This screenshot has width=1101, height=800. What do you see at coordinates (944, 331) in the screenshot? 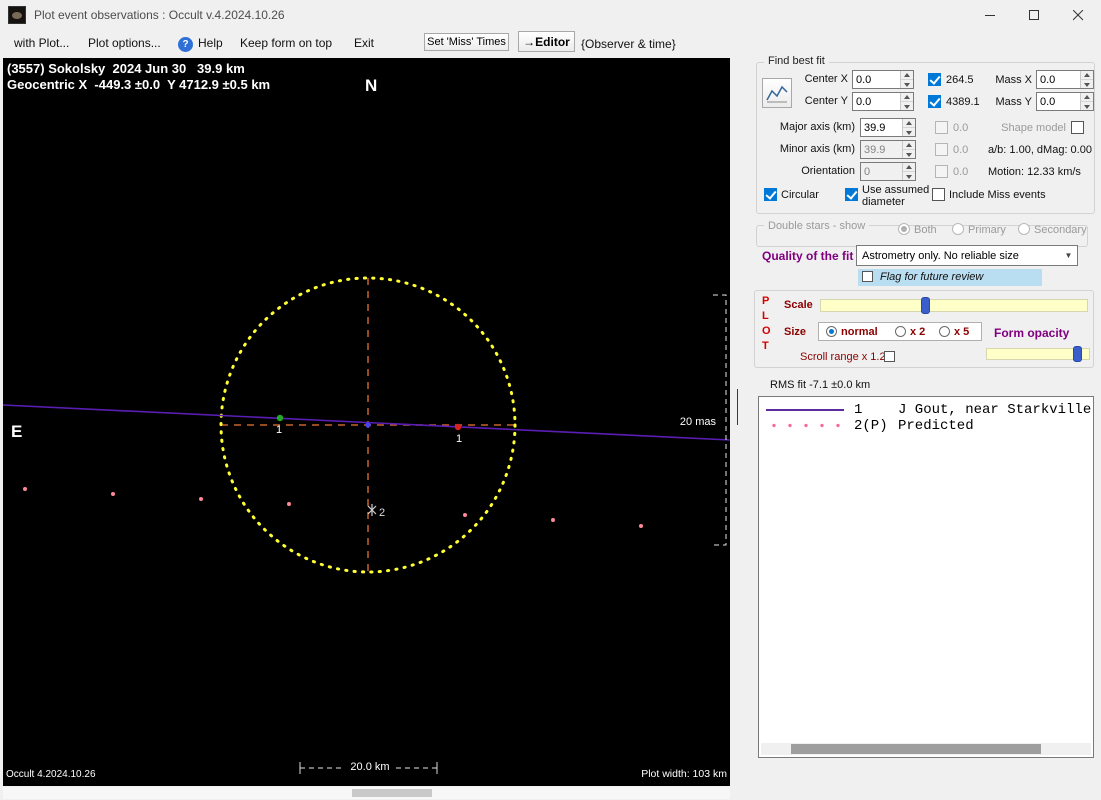
I see `size-x5-radio` at bounding box center [944, 331].